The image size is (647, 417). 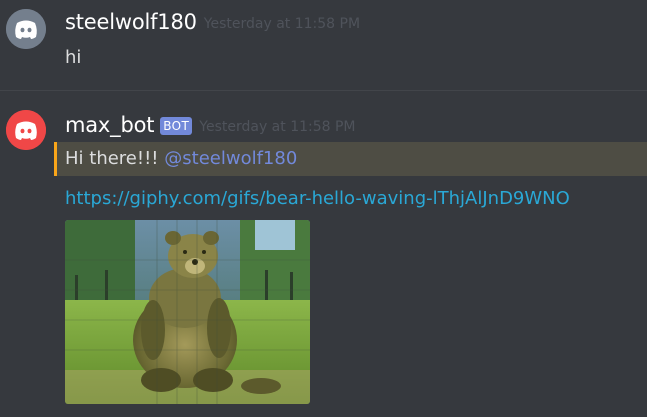 I want to click on message-text-line: Hi there!!! @steelwolf180, so click(x=181, y=159).